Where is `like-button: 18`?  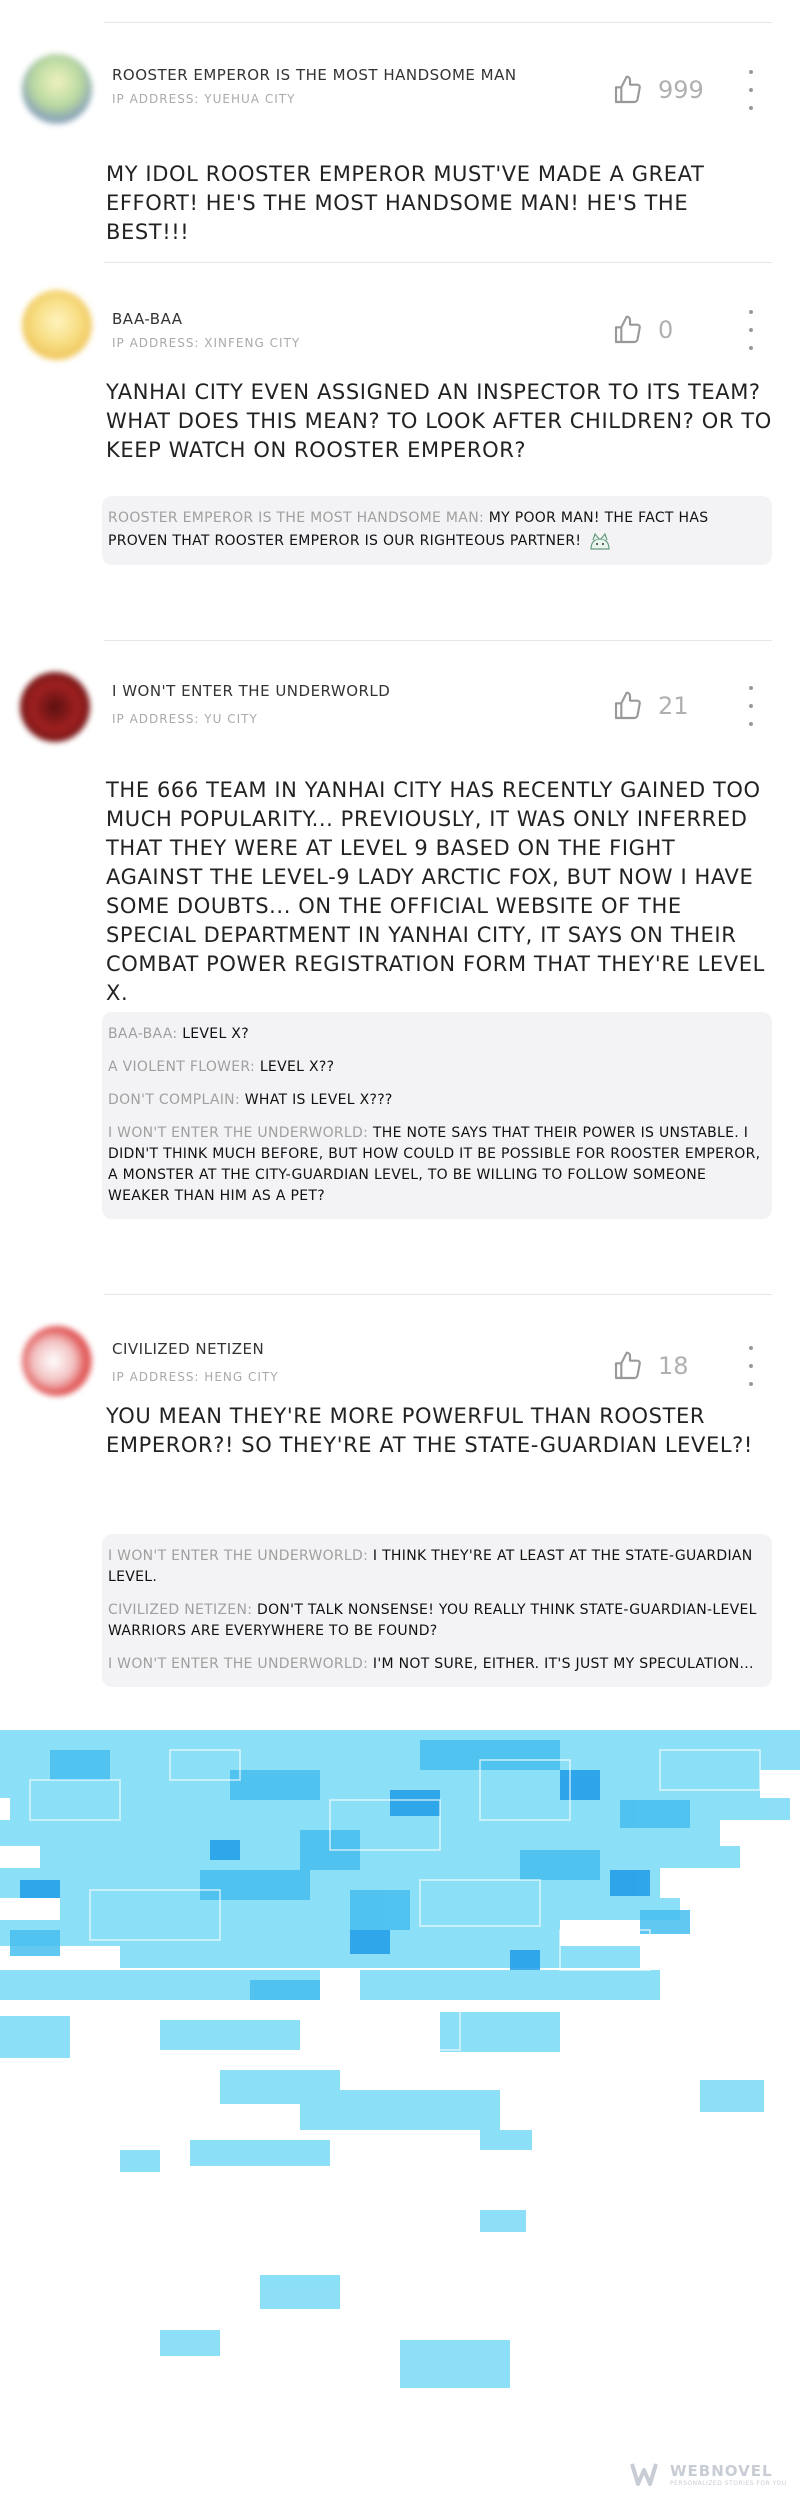 like-button: 18 is located at coordinates (667, 1366).